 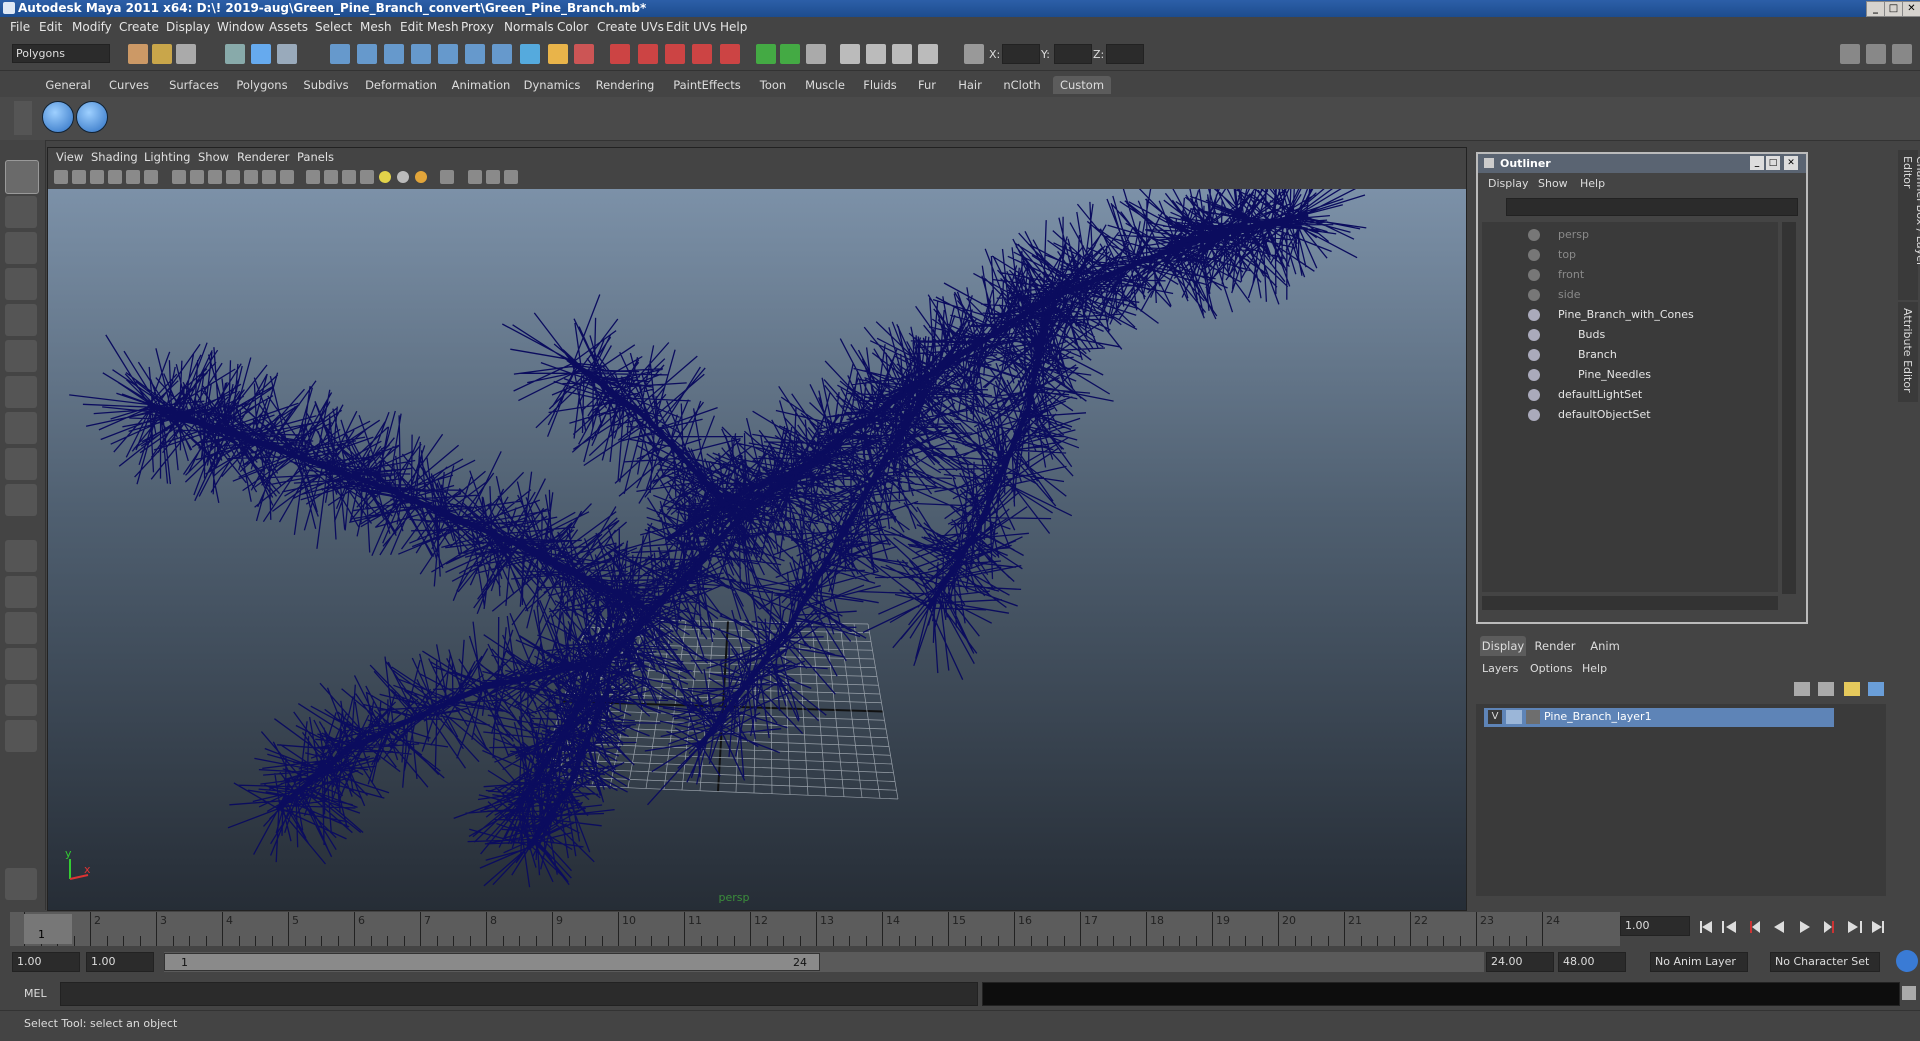 I want to click on channel-control-icon, so click(x=902, y=54).